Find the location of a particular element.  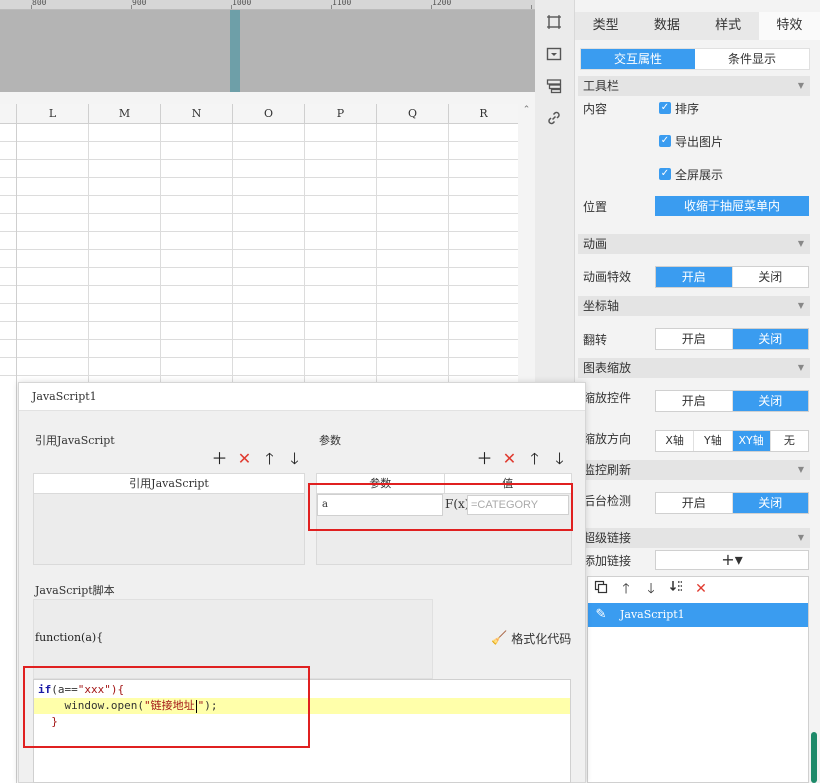

frame-icon is located at coordinates (554, 24).